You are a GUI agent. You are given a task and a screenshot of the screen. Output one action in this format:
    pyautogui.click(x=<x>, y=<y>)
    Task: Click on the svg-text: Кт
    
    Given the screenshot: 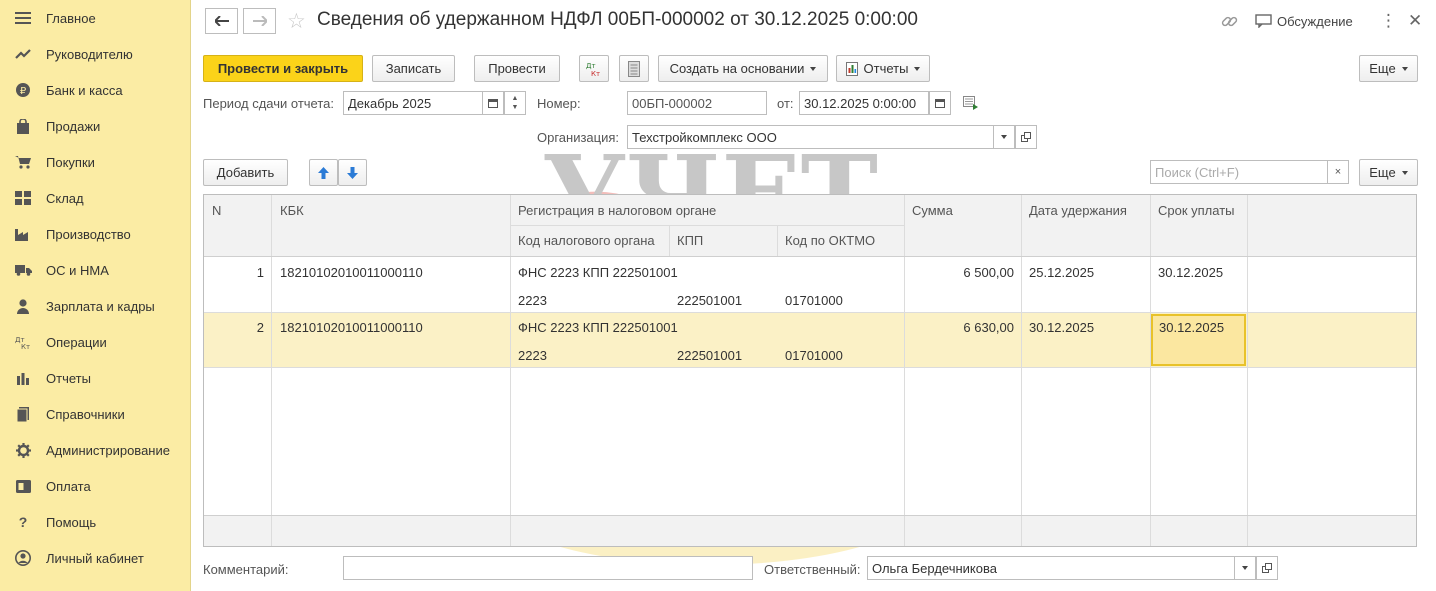 What is the action you would take?
    pyautogui.click(x=595, y=73)
    